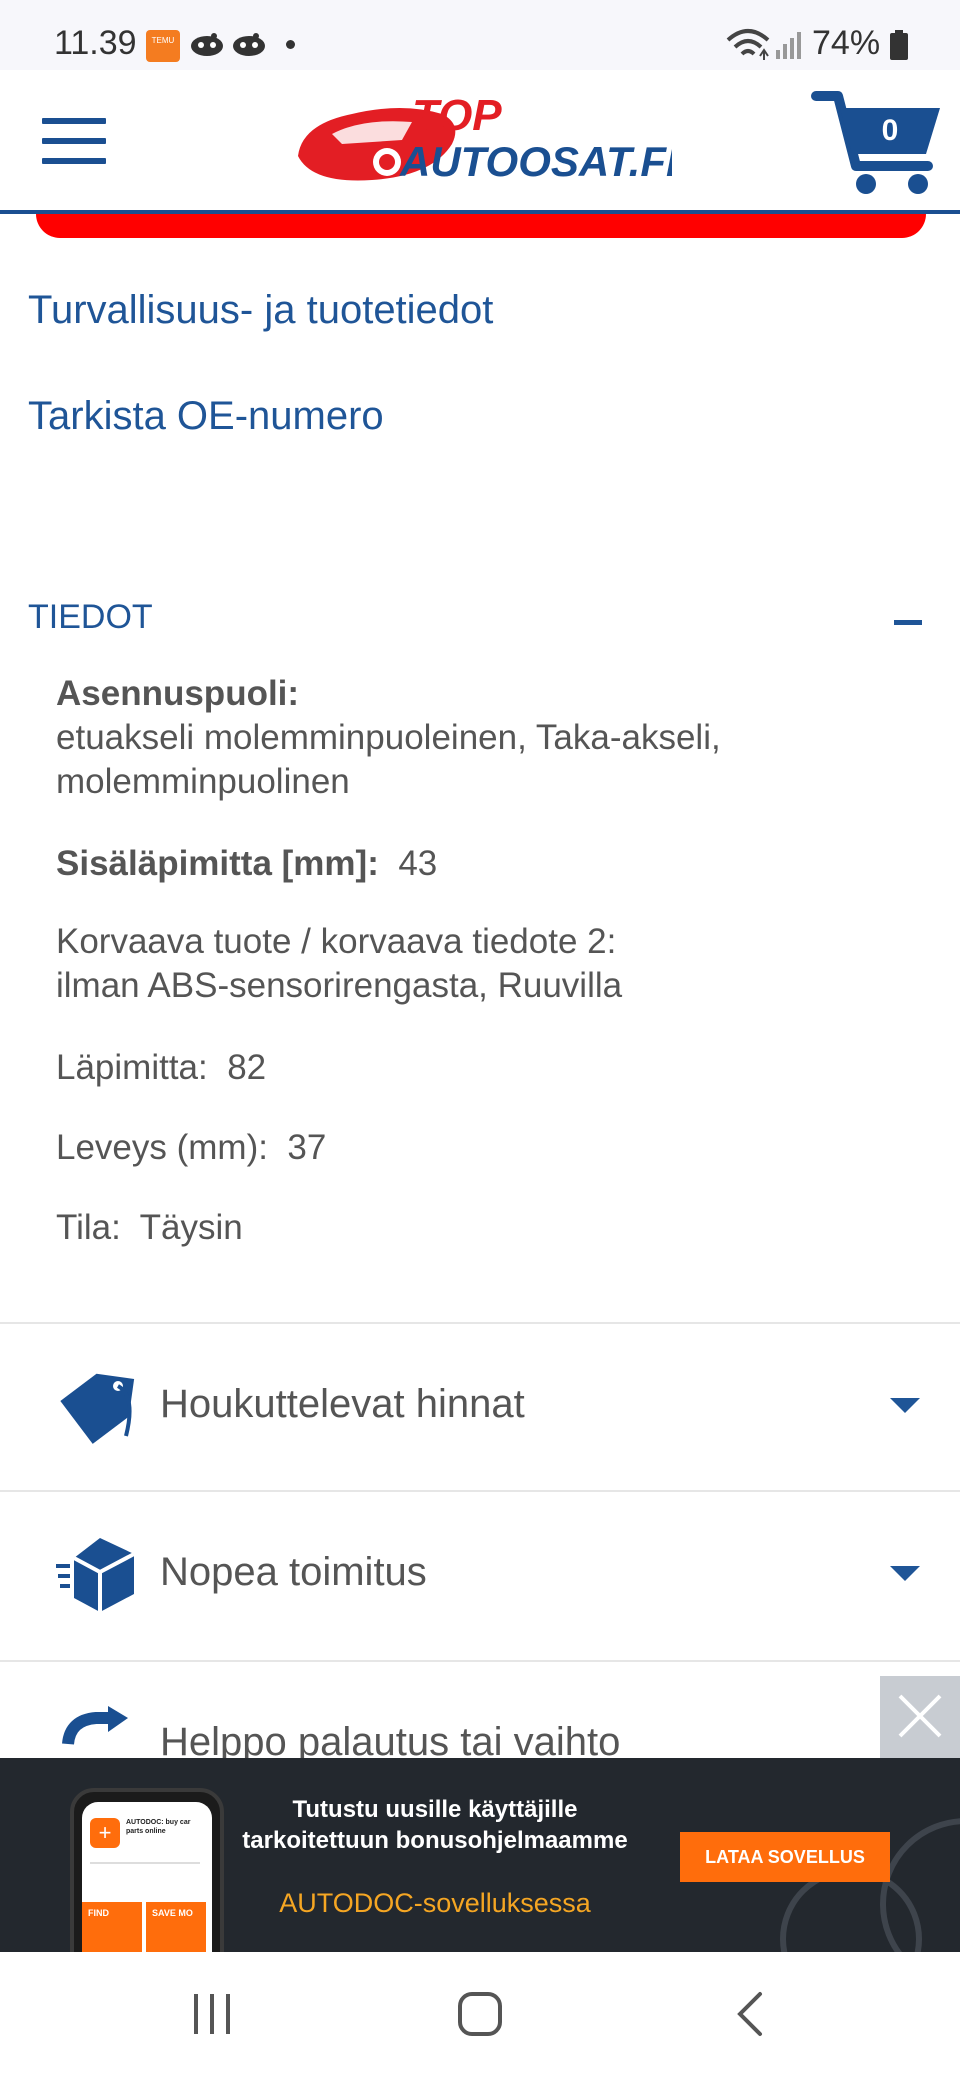 Image resolution: width=960 pixels, height=2080 pixels. I want to click on spec-value: ilman ABS-sensorirengasta, Ruuvilla, so click(339, 985).